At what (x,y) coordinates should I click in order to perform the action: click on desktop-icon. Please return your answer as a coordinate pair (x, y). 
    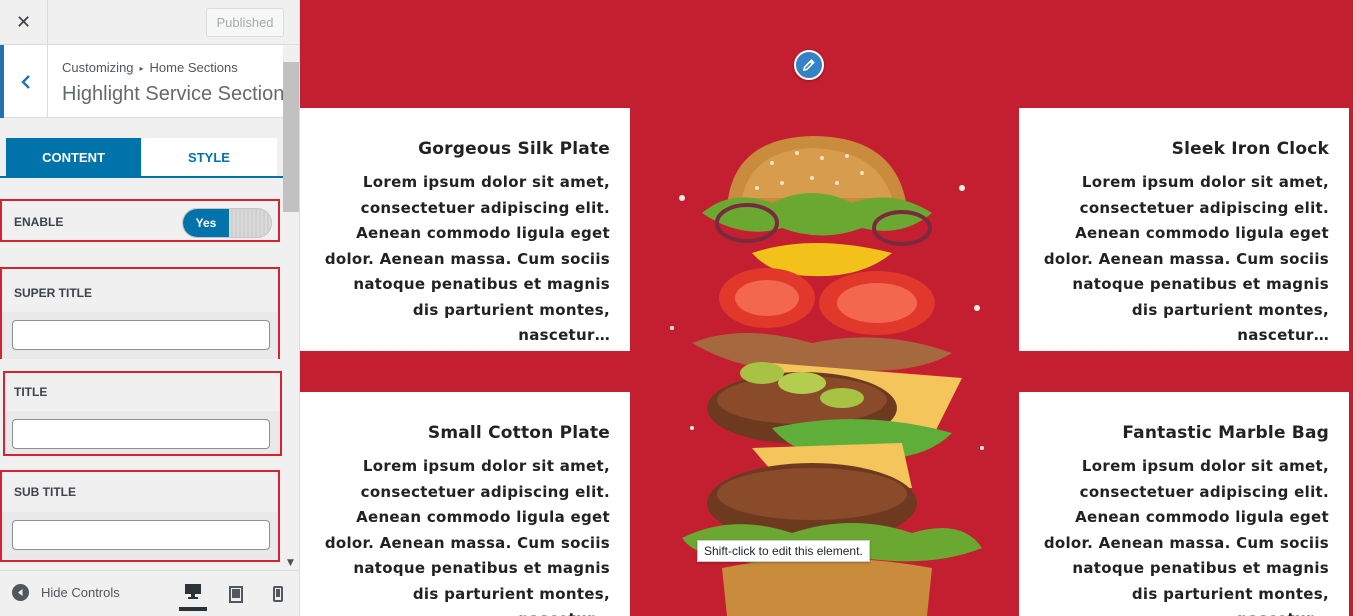
    Looking at the image, I should click on (193, 591).